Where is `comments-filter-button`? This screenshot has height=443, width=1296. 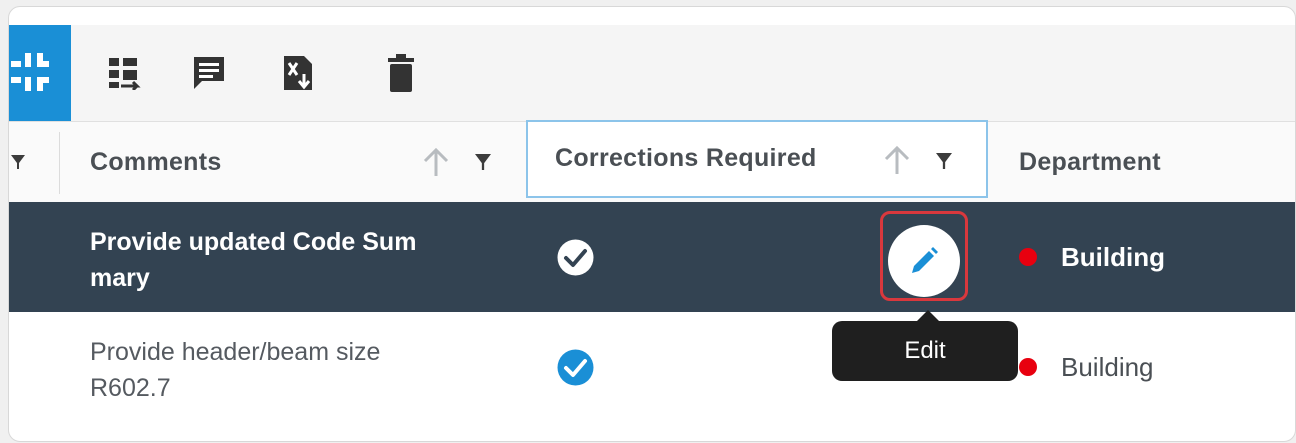
comments-filter-button is located at coordinates (483, 162).